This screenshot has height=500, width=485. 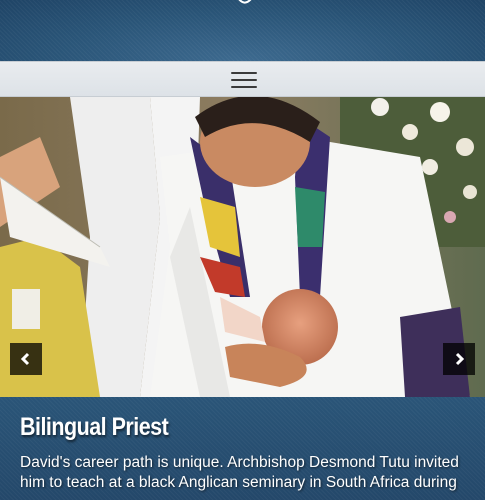 I want to click on chevron-left-icon, so click(x=25, y=359).